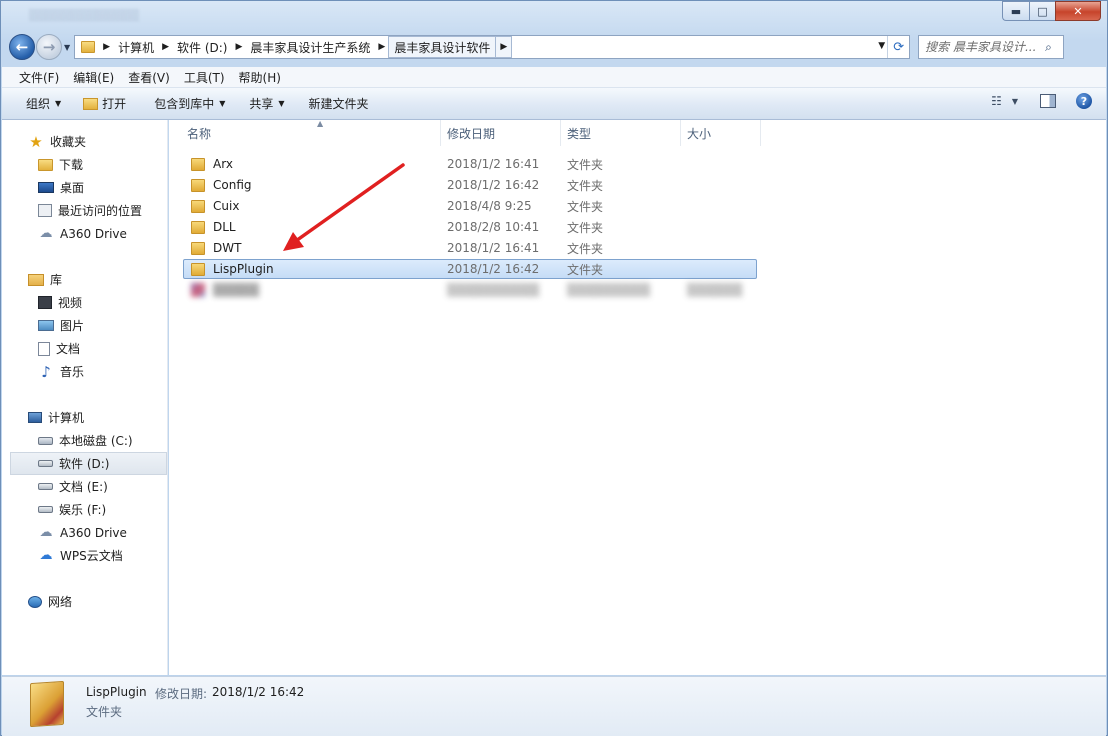 This screenshot has width=1108, height=736. What do you see at coordinates (67, 47) in the screenshot?
I see `recent-pages-dropdown: ▼` at bounding box center [67, 47].